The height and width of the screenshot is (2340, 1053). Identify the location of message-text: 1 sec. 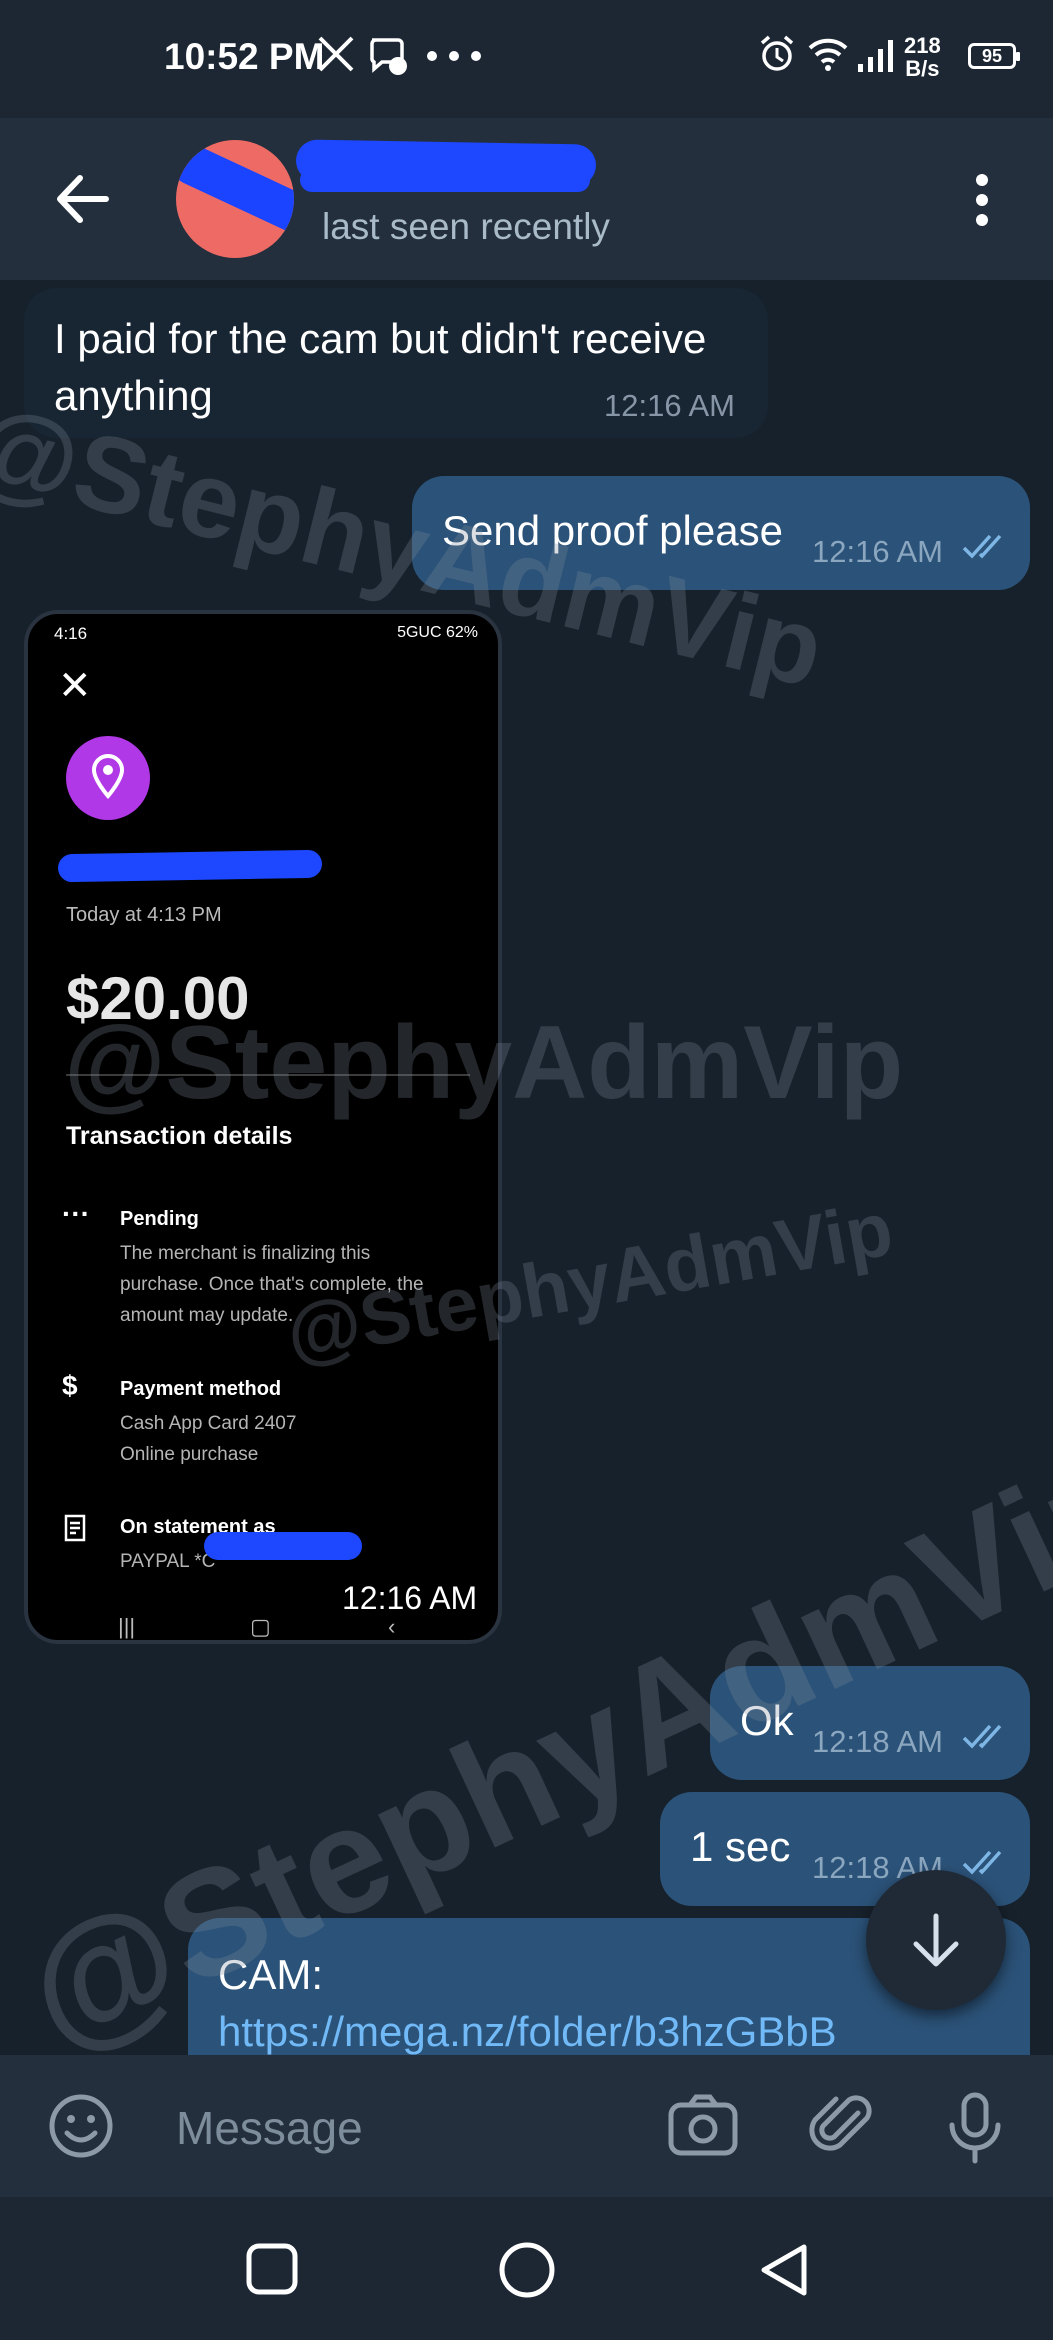
(740, 1846).